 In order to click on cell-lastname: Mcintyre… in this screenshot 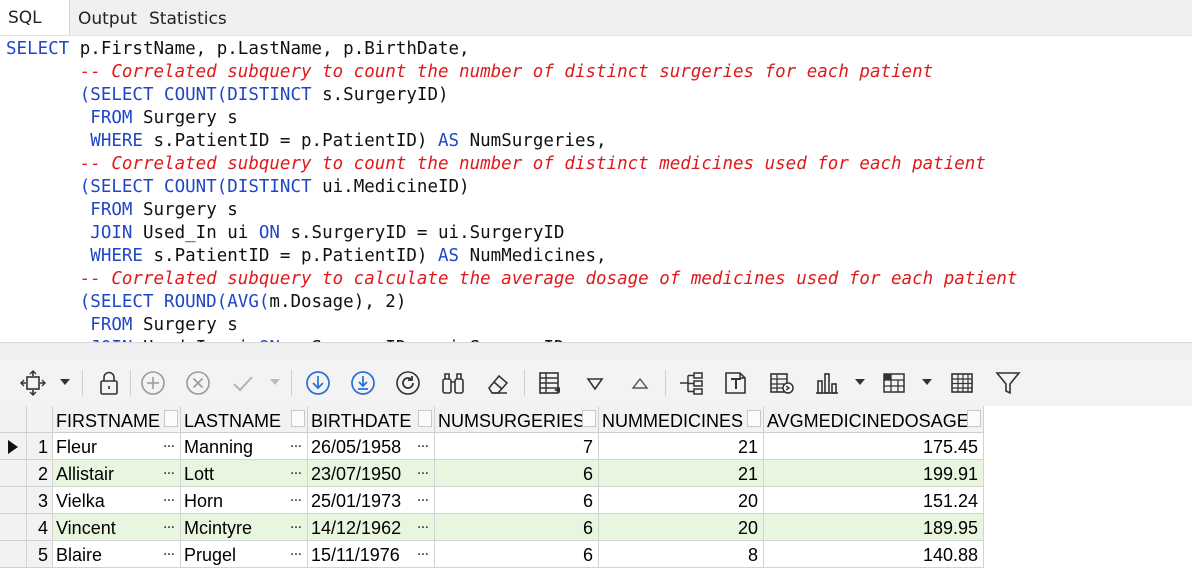, I will do `click(244, 527)`.